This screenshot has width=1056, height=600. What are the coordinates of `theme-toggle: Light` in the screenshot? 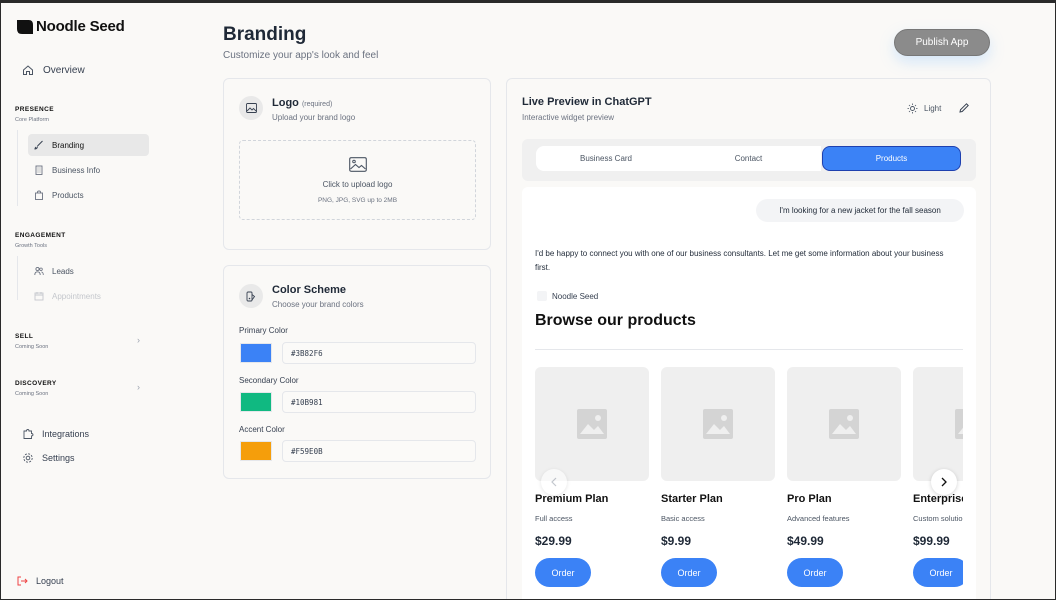 It's located at (924, 108).